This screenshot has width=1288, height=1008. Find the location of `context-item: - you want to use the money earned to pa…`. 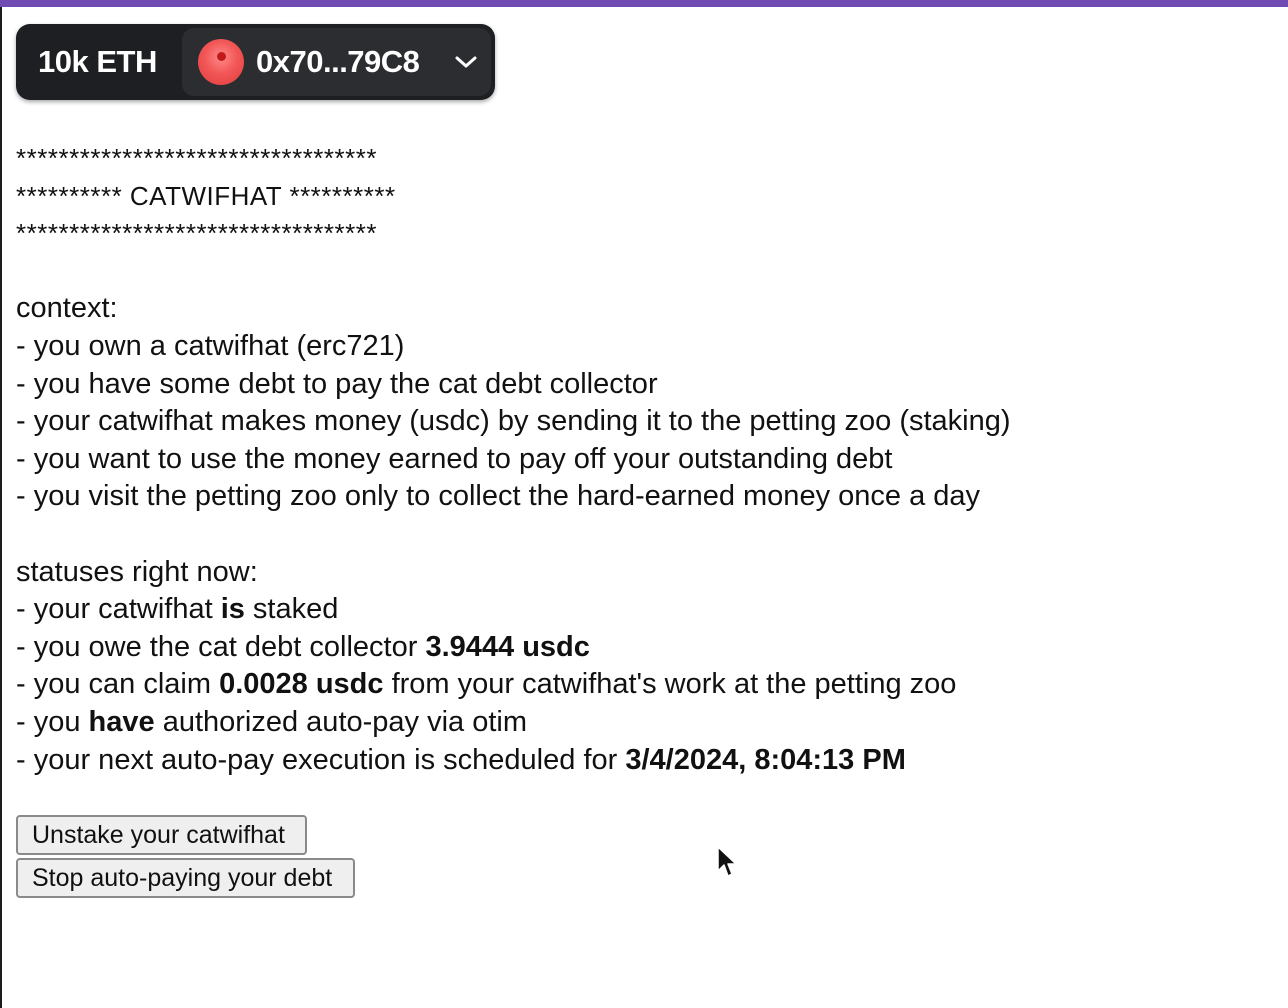

context-item: - you want to use the money earned to pa… is located at coordinates (454, 458).